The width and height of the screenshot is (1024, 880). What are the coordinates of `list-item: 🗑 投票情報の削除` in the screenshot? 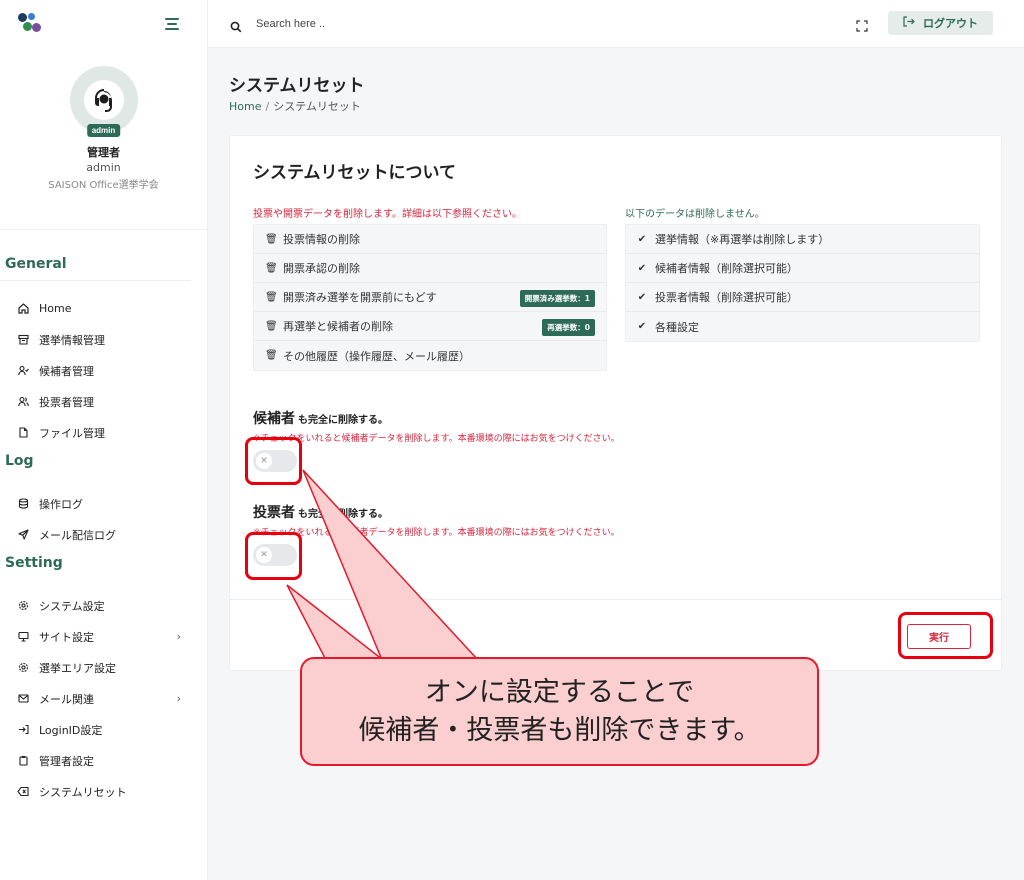 It's located at (430, 239).